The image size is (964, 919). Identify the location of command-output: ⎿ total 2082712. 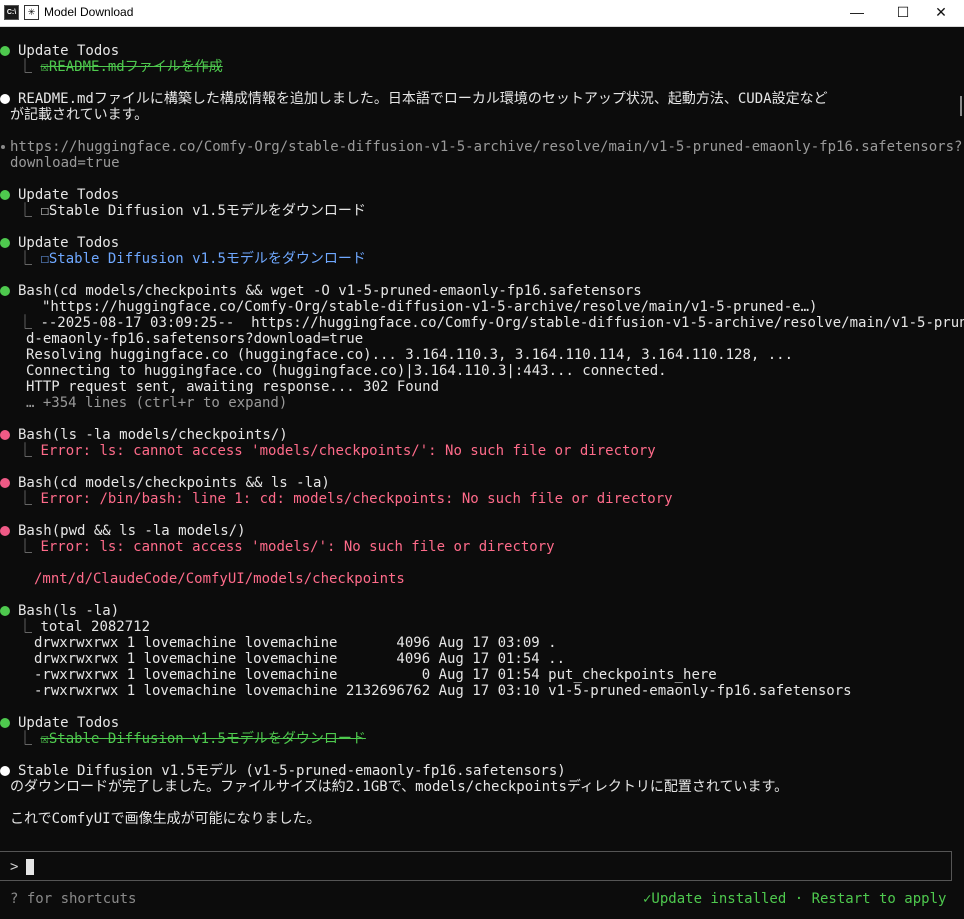
(84, 627).